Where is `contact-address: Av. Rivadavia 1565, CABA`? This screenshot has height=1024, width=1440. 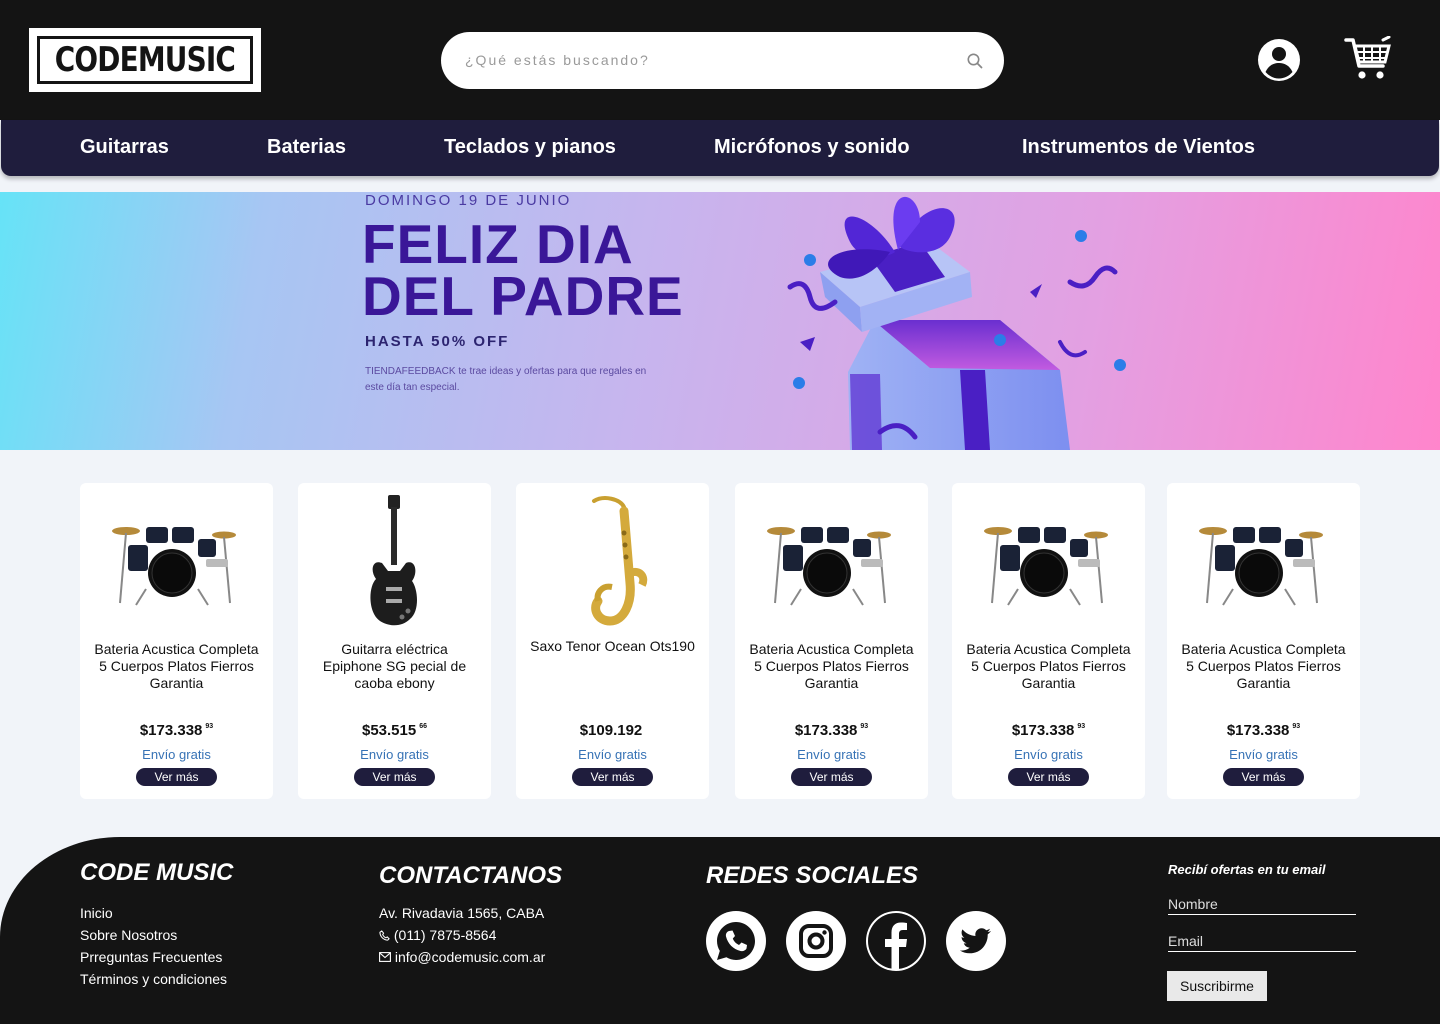 contact-address: Av. Rivadavia 1565, CABA is located at coordinates (462, 913).